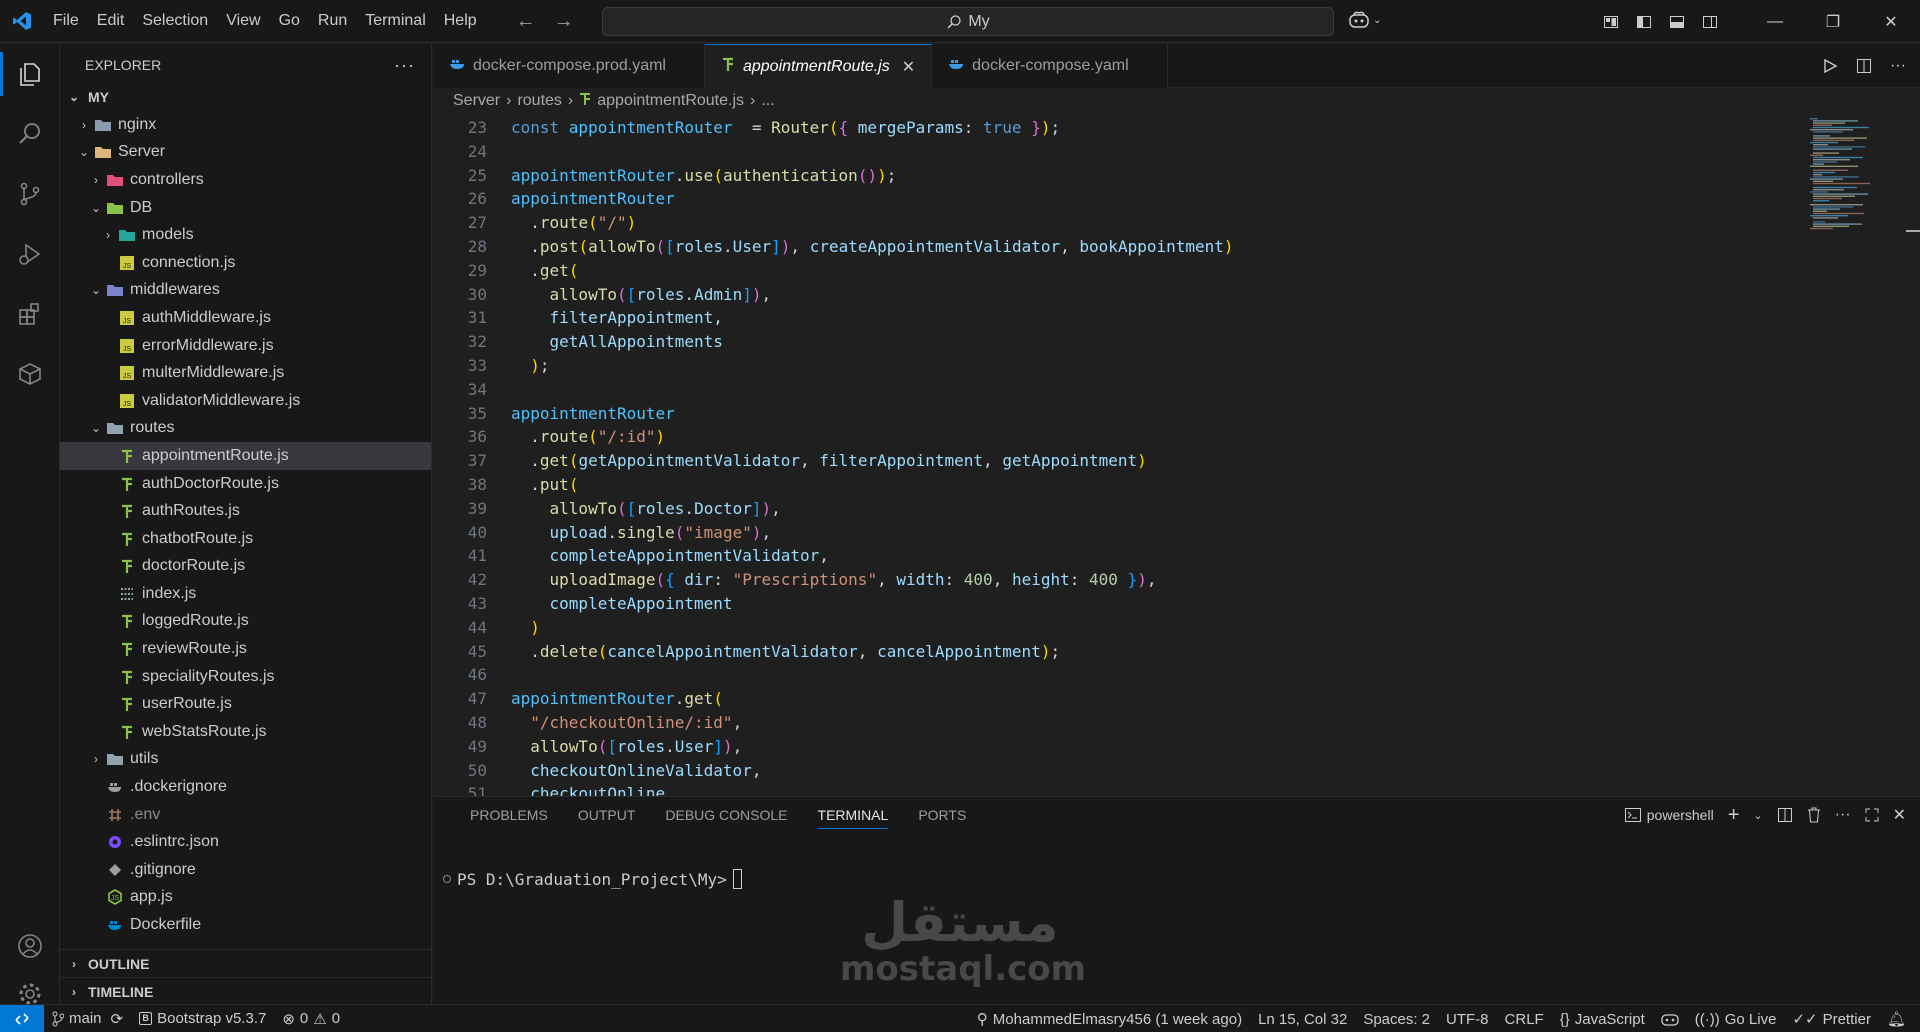  Describe the element at coordinates (245, 870) in the screenshot. I see `tree-file: .gitignore` at that location.